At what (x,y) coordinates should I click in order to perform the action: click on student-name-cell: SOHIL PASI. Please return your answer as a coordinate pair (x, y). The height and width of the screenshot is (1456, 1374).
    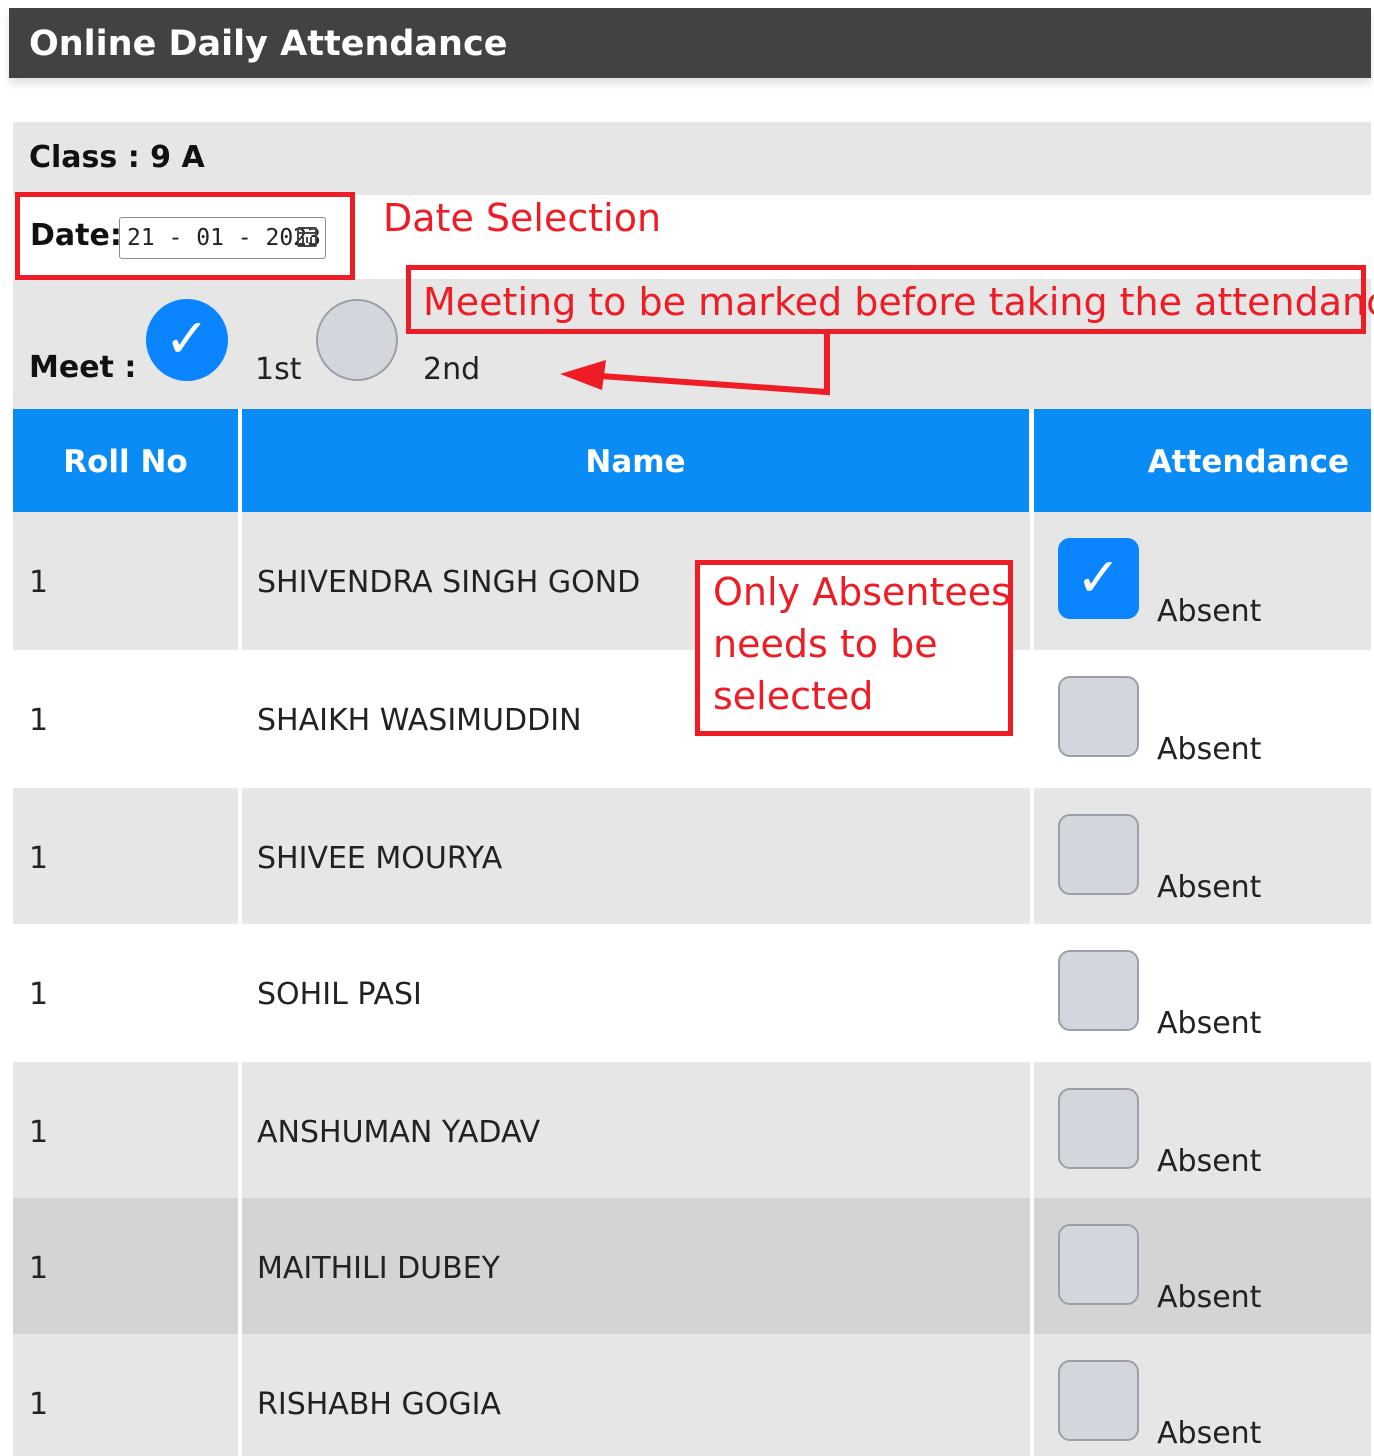
    Looking at the image, I should click on (339, 994).